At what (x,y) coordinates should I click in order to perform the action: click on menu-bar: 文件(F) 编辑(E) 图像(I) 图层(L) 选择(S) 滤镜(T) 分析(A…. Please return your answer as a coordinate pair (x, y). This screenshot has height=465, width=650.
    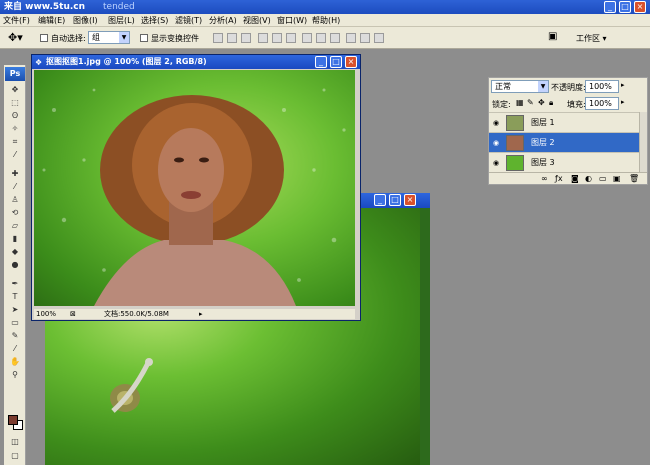
    Looking at the image, I should click on (325, 20).